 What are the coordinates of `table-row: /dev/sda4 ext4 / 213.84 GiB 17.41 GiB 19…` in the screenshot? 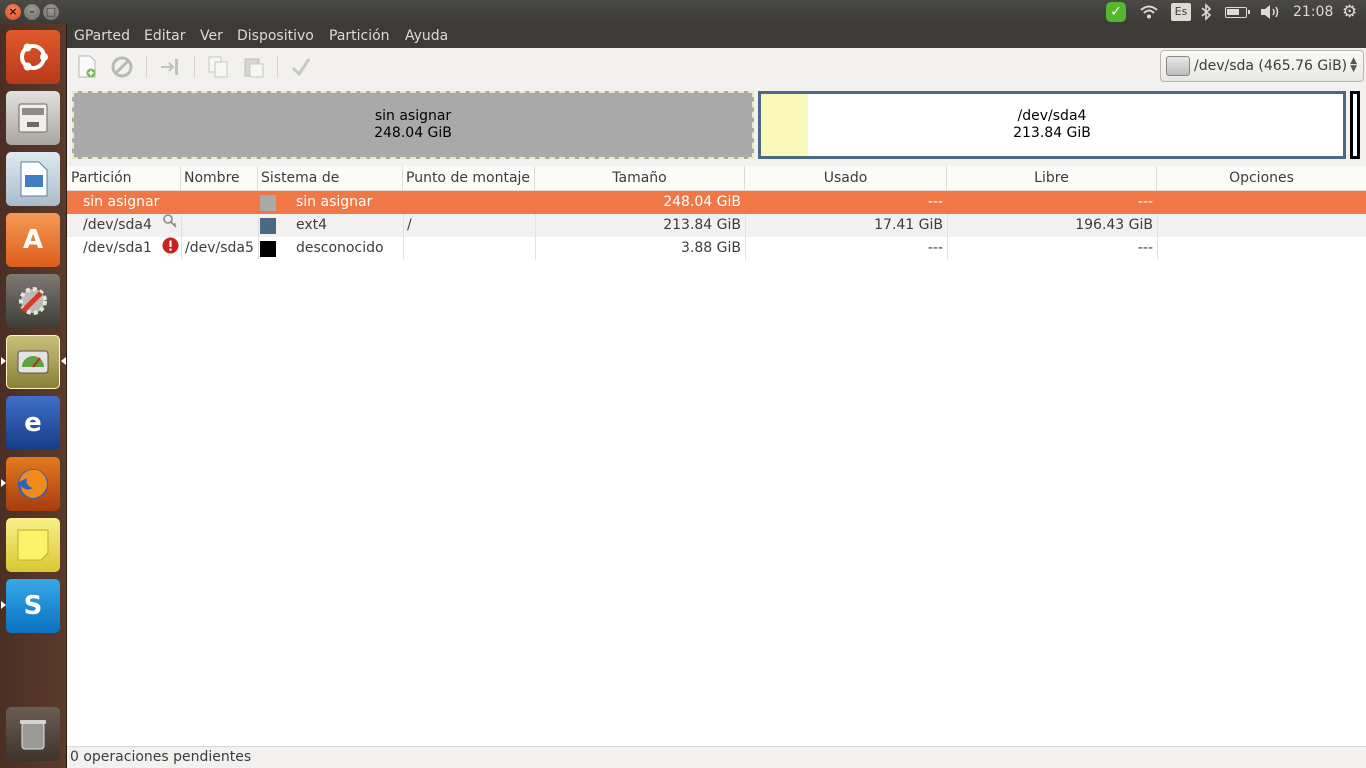 It's located at (716, 225).